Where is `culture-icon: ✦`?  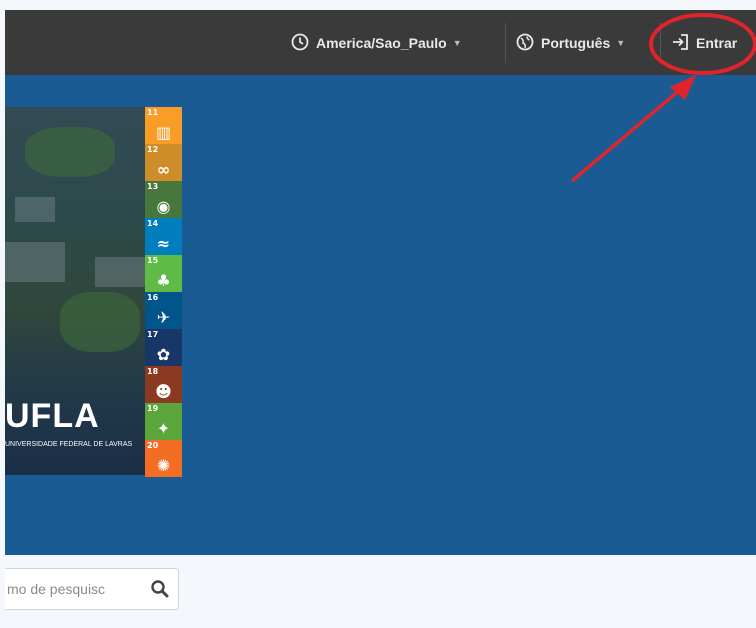
culture-icon: ✦ is located at coordinates (163, 428).